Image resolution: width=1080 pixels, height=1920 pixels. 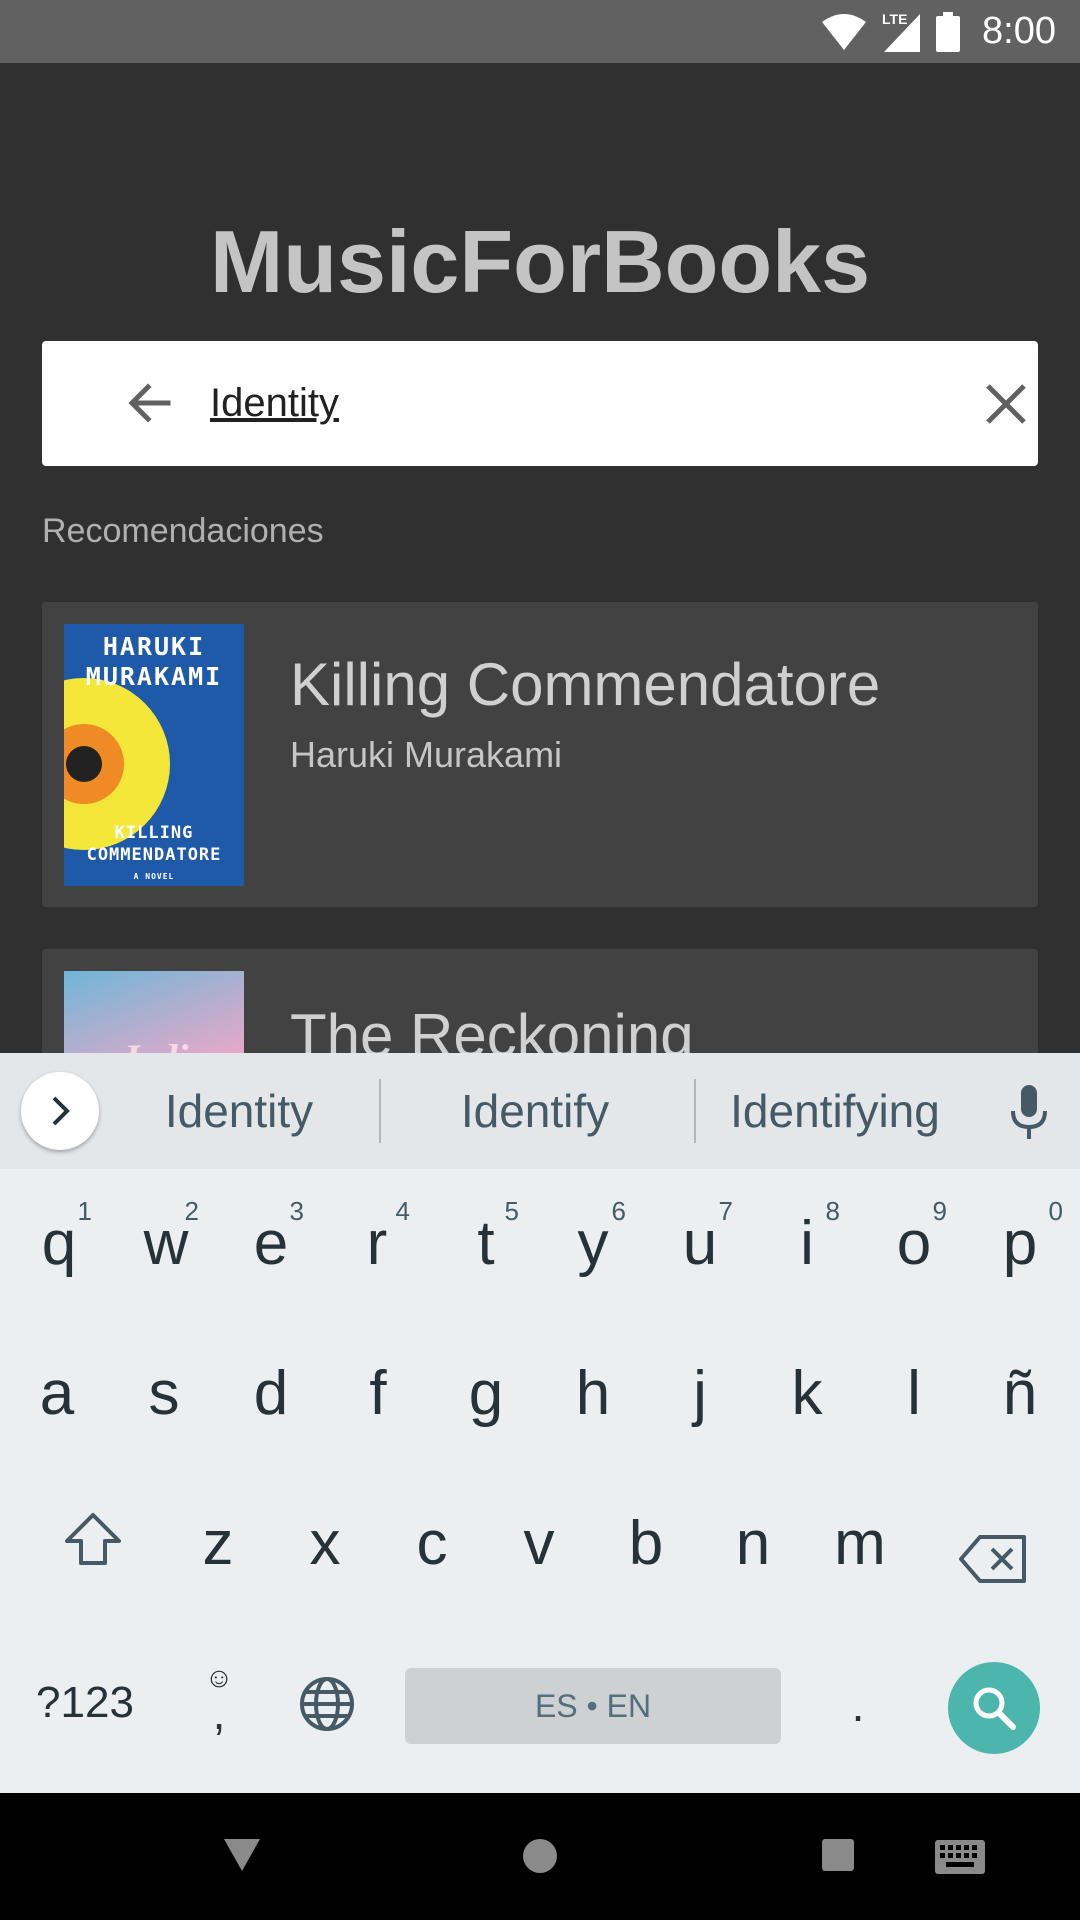 I want to click on key-s: s, so click(x=164, y=1393).